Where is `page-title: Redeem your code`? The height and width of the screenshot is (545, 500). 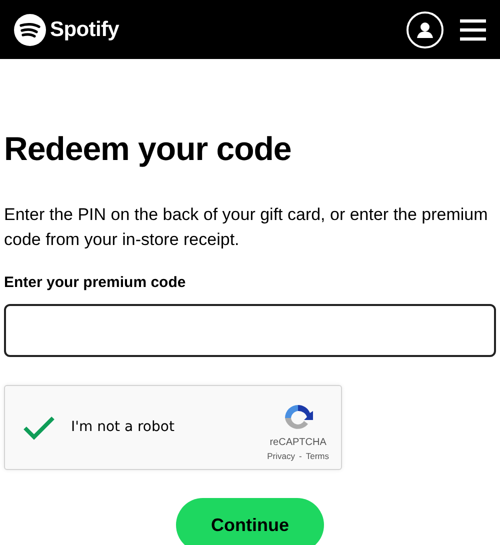
page-title: Redeem your code is located at coordinates (148, 149).